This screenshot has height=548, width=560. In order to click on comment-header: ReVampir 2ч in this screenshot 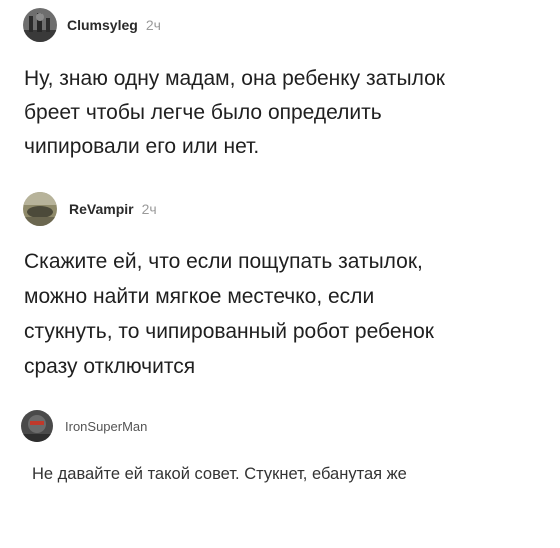, I will do `click(90, 209)`.